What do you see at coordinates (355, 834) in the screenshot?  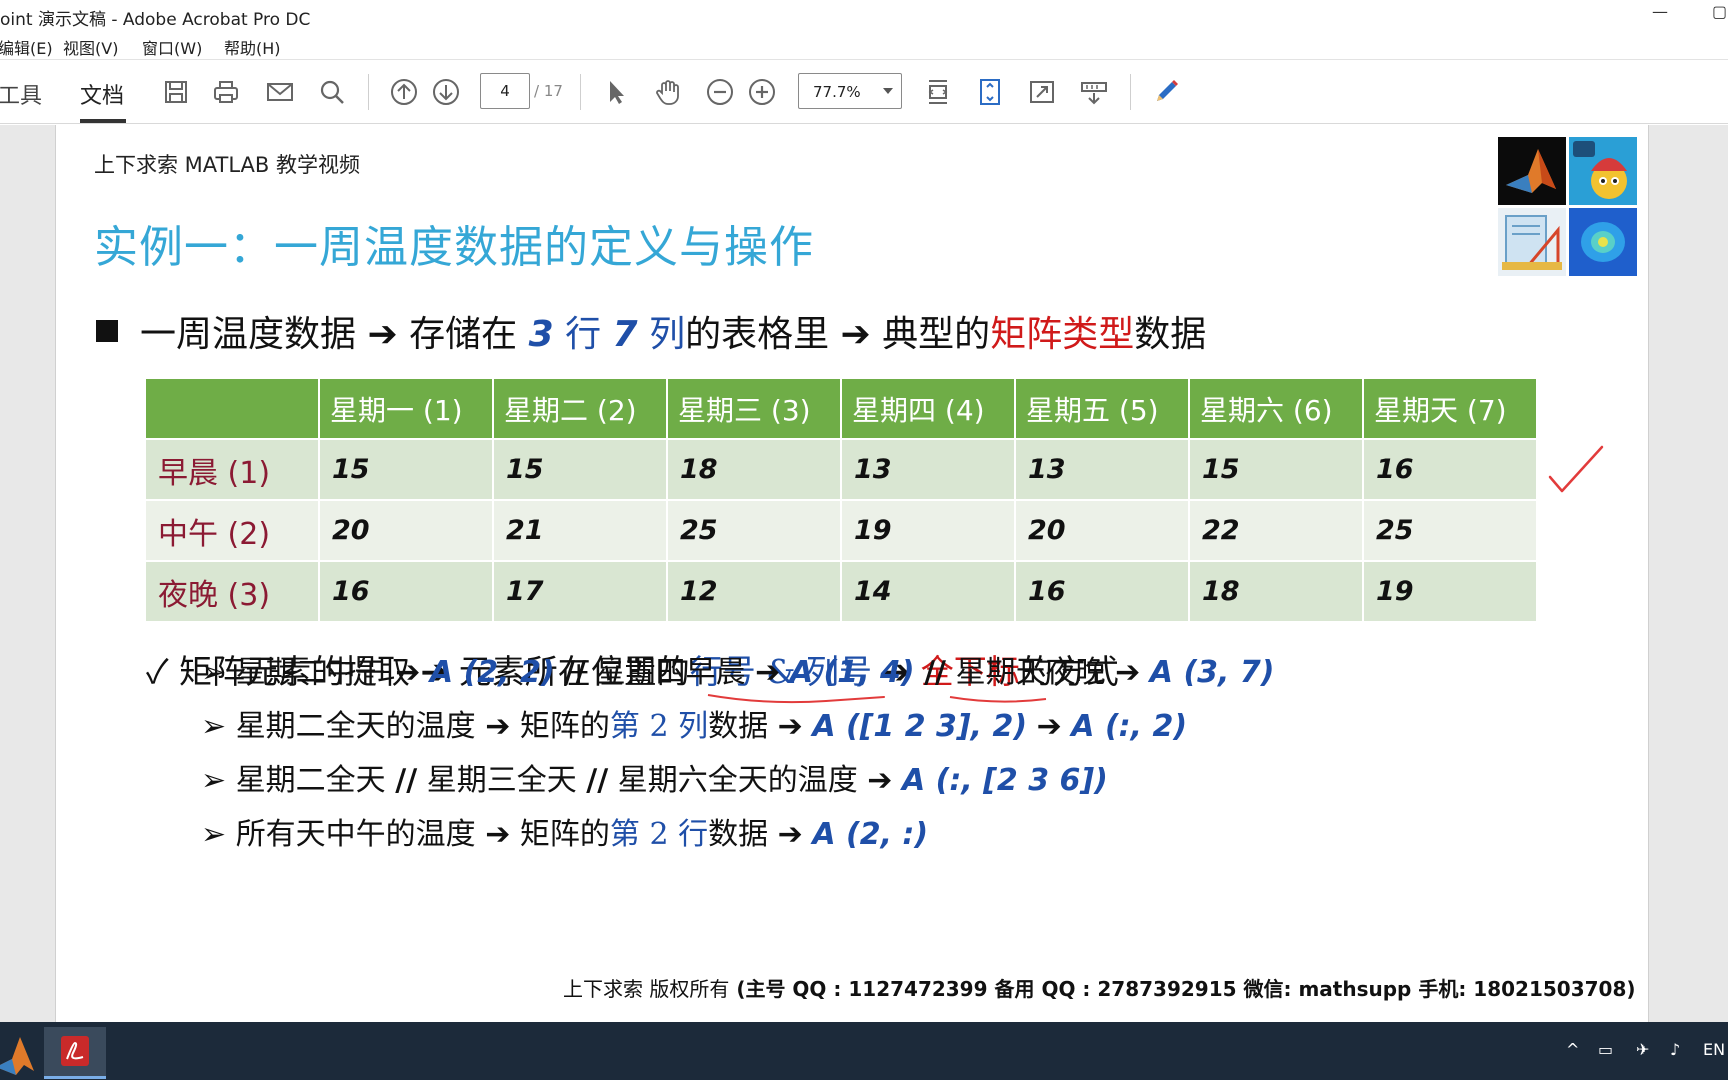 I see `item-text: 所有天中午的温度` at bounding box center [355, 834].